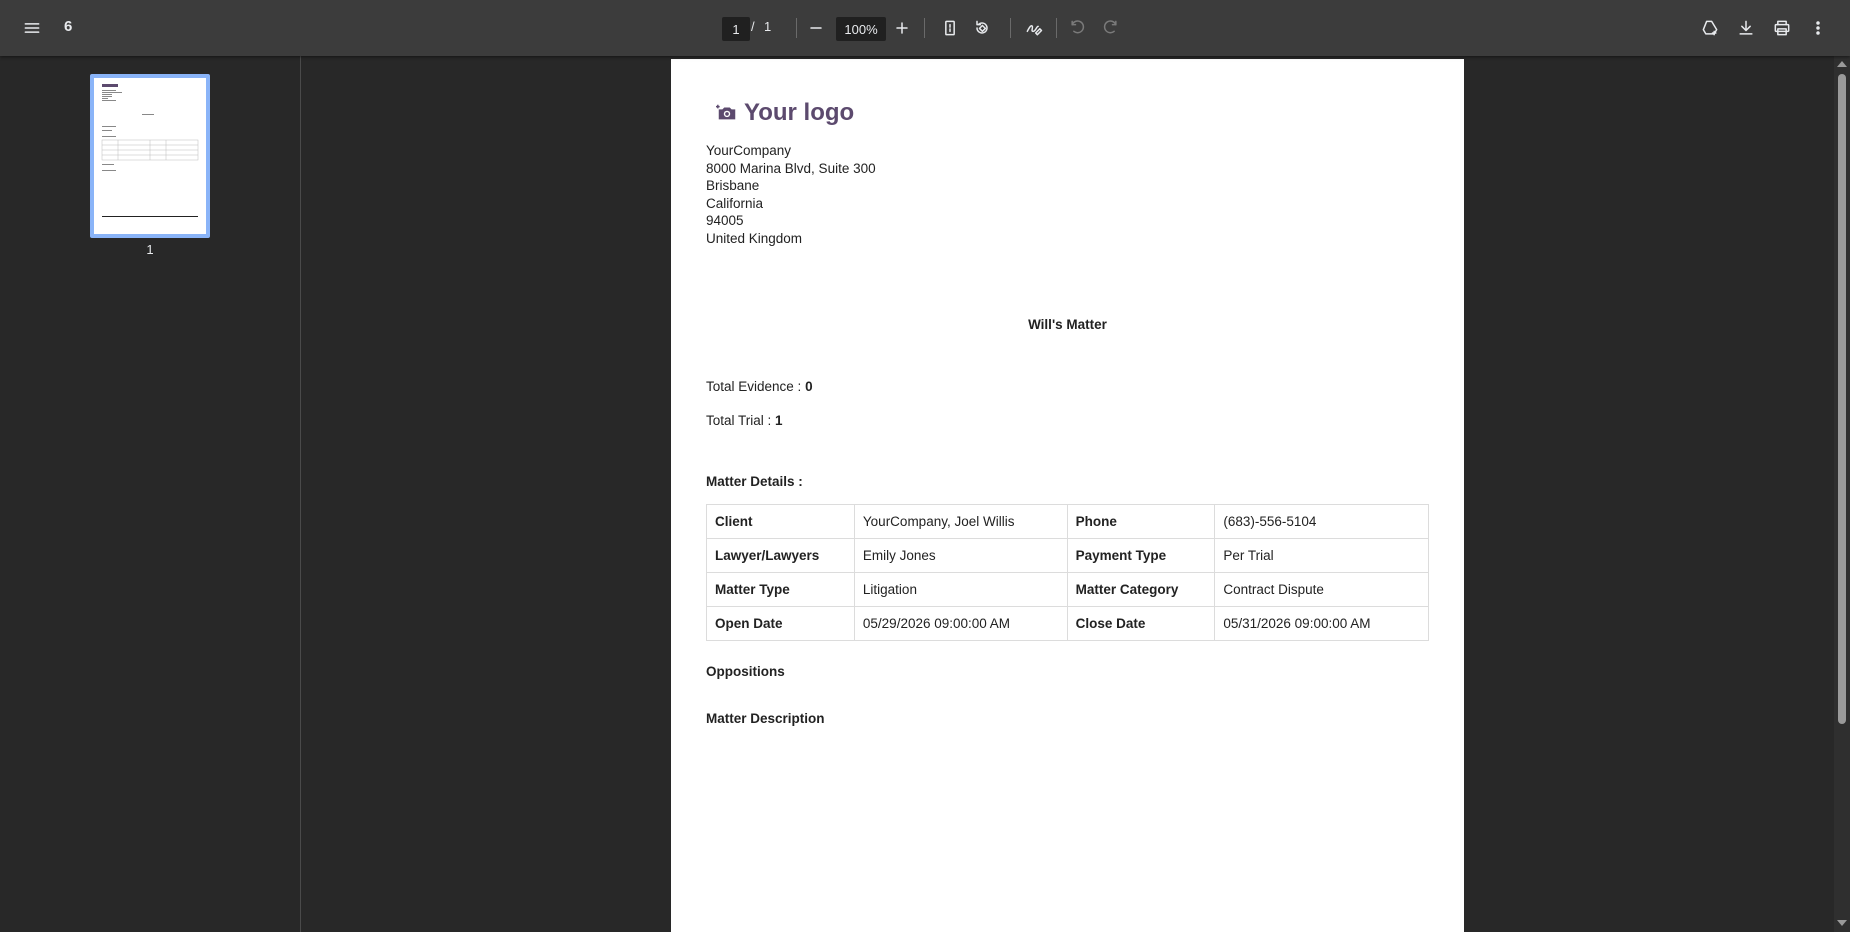 The image size is (1850, 932). What do you see at coordinates (1321, 555) in the screenshot?
I see `table-value: Per Trial` at bounding box center [1321, 555].